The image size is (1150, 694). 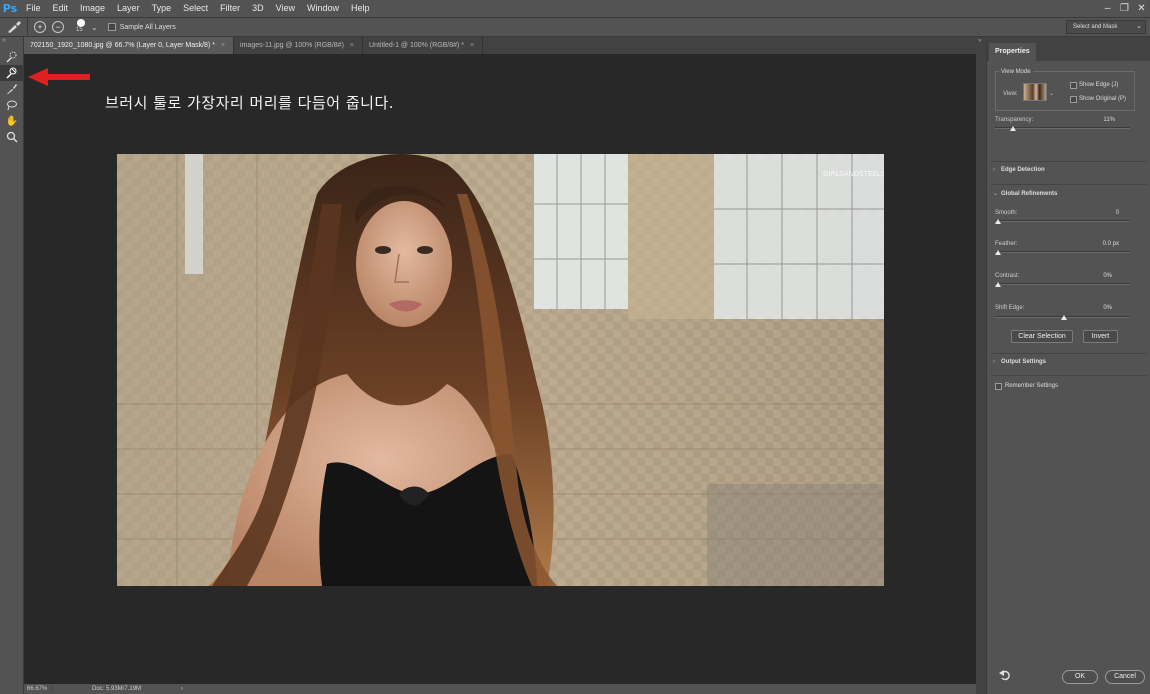 What do you see at coordinates (14, 27) in the screenshot?
I see `tool-preset-brush-icon` at bounding box center [14, 27].